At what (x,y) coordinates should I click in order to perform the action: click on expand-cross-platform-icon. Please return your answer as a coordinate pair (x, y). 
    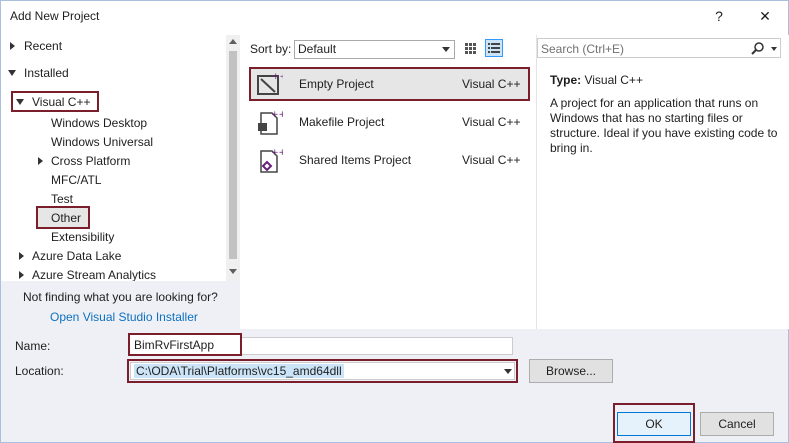
    Looking at the image, I should click on (40, 161).